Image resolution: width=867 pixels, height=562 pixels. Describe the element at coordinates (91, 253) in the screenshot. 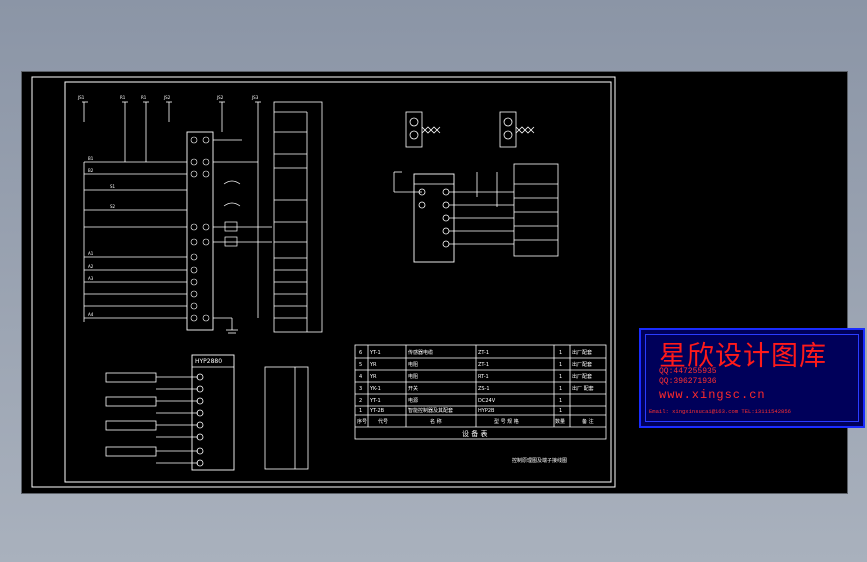

I see `contact-label-5: A1` at that location.